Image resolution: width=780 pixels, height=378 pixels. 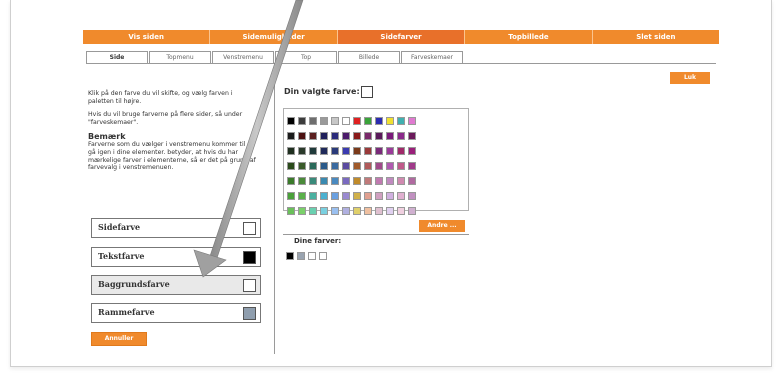 I want to click on nav-item-slet-siden: Slet siden, so click(x=656, y=37).